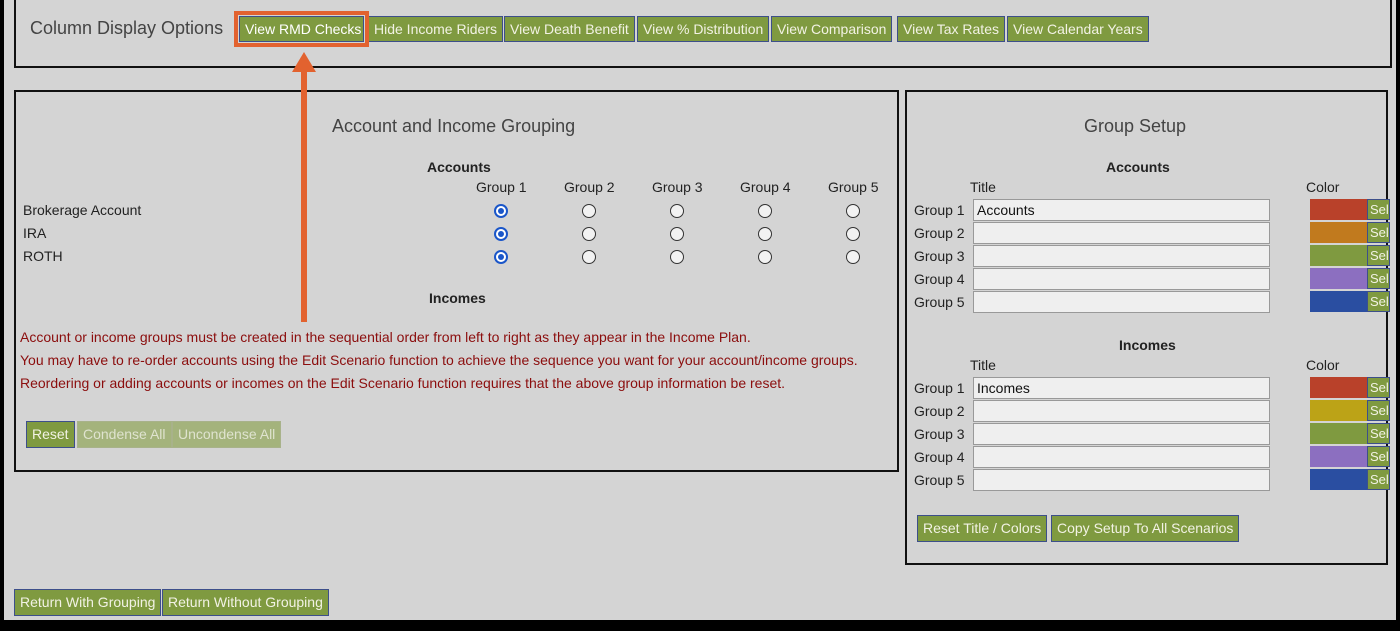  I want to click on setup-account-group-label: Group 5, so click(939, 302).